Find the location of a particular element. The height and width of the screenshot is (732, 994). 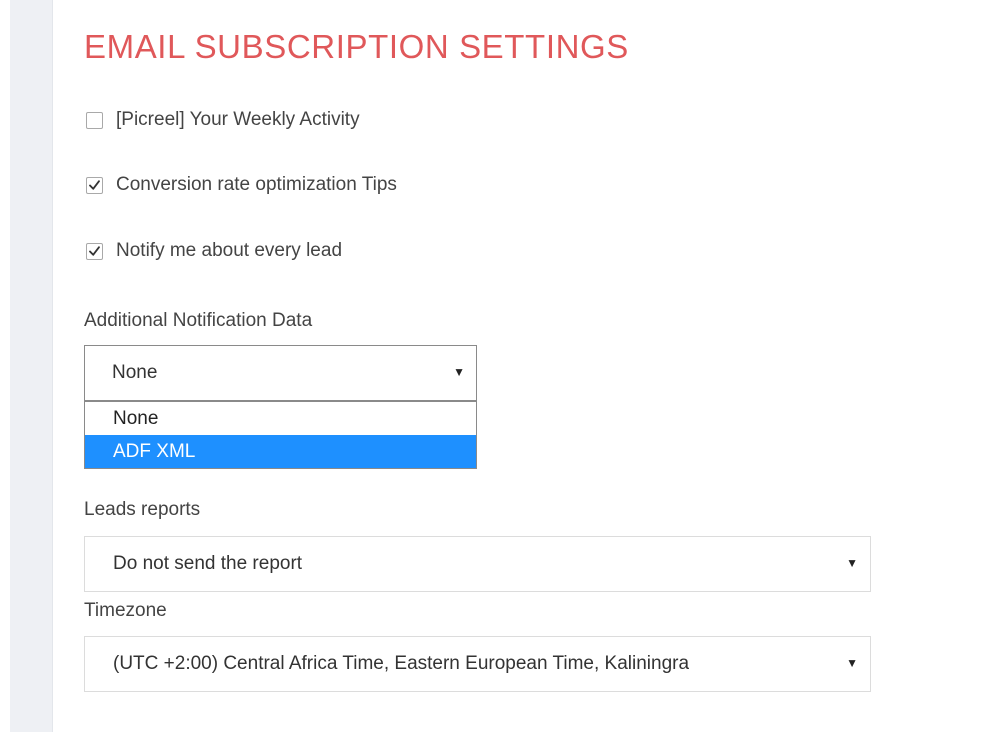

weekly-activity-checkbox is located at coordinates (94, 120).